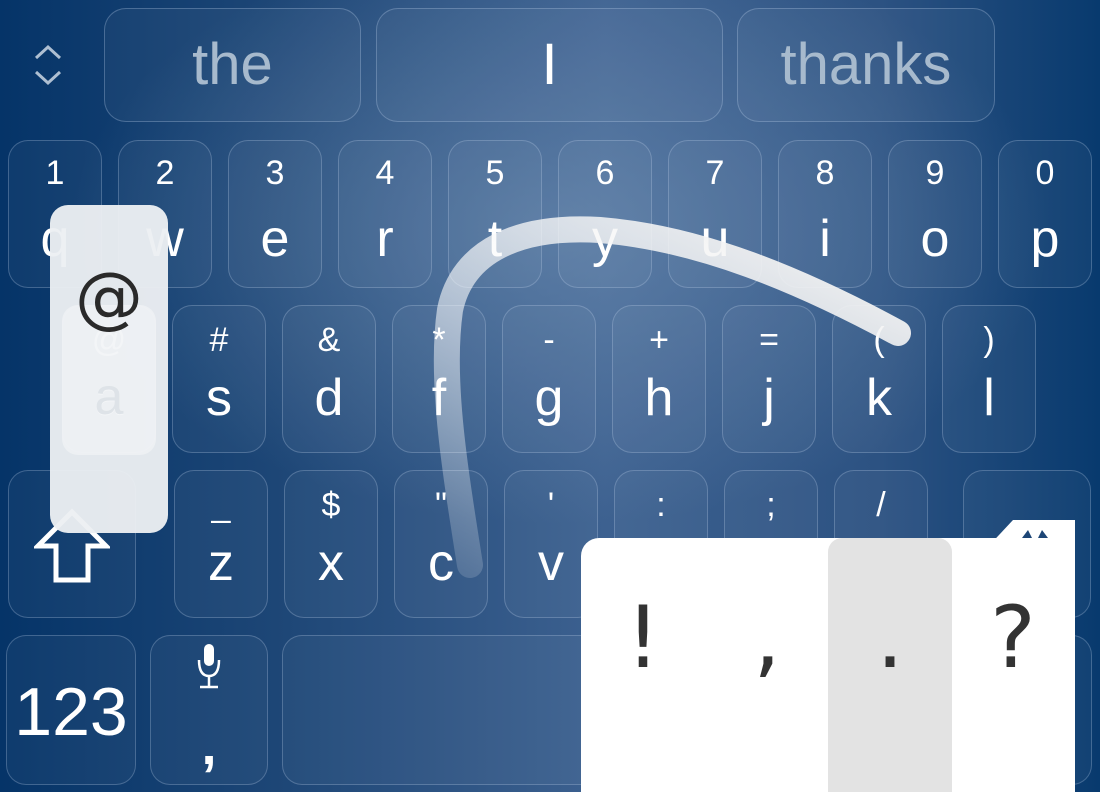 The width and height of the screenshot is (1100, 792). Describe the element at coordinates (715, 239) in the screenshot. I see `key-label: u` at that location.